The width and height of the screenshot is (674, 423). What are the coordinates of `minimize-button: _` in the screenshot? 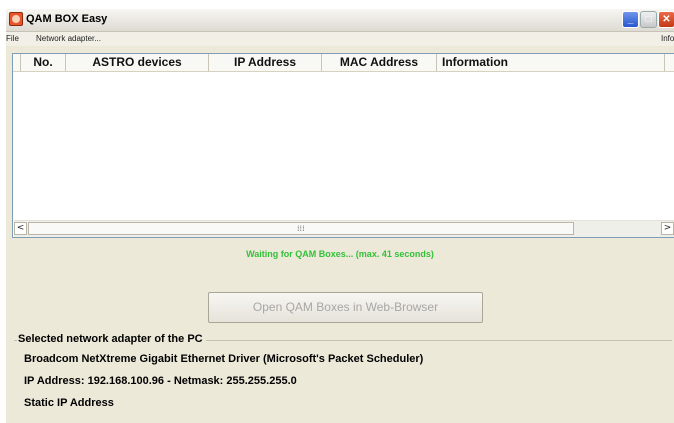 It's located at (630, 19).